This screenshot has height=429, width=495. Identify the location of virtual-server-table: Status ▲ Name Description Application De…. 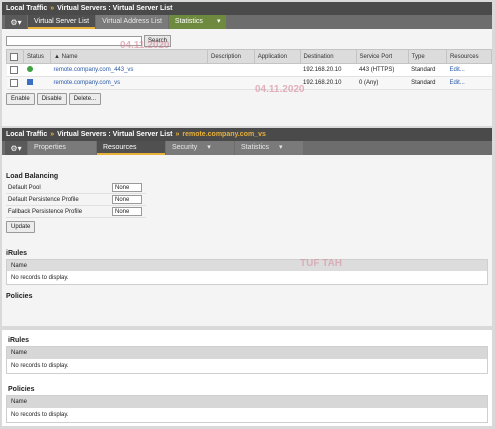
(249, 69).